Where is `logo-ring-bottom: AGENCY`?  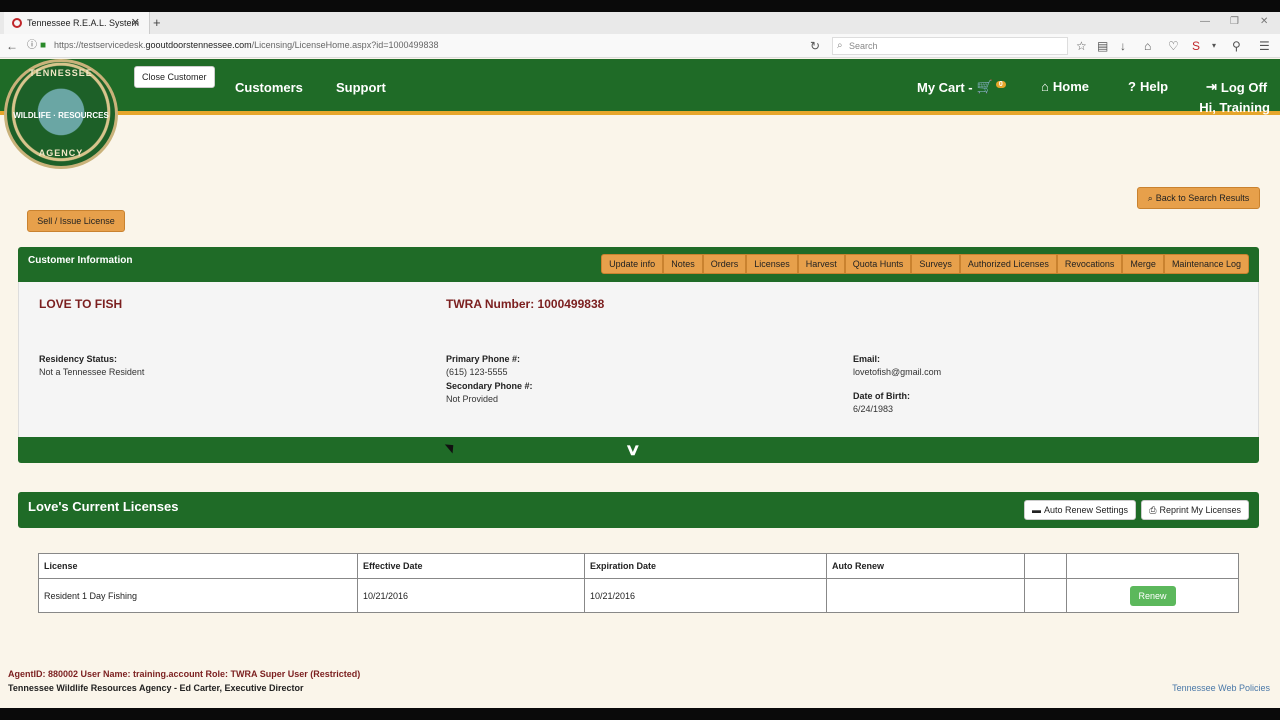 logo-ring-bottom: AGENCY is located at coordinates (61, 153).